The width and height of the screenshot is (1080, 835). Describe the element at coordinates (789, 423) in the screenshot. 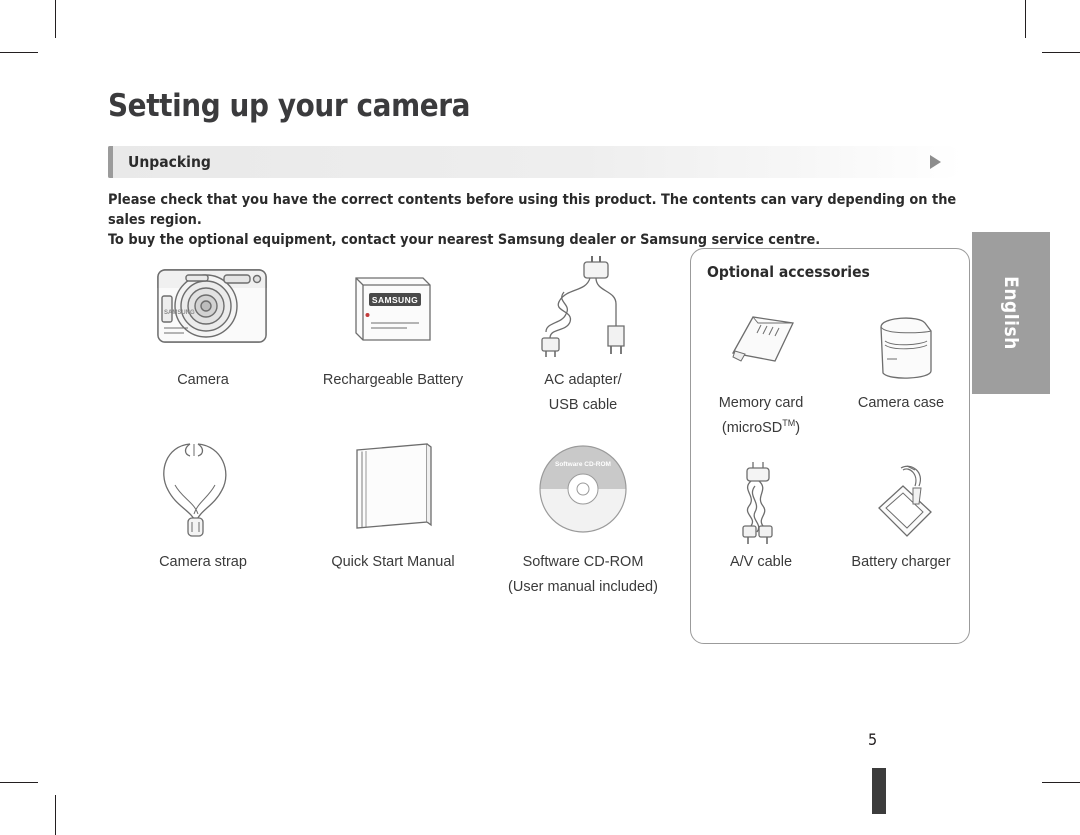

I see `trademark-symbol: TM` at that location.